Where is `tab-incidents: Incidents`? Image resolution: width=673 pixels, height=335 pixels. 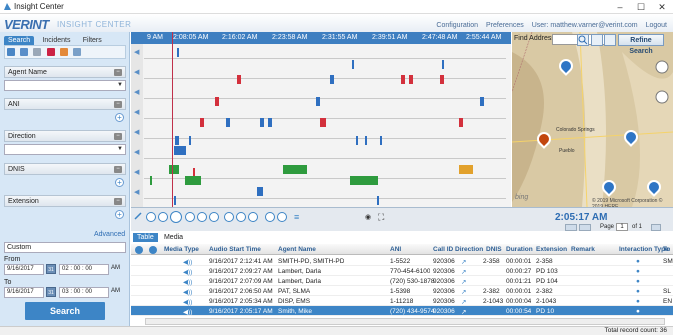 tab-incidents: Incidents is located at coordinates (56, 40).